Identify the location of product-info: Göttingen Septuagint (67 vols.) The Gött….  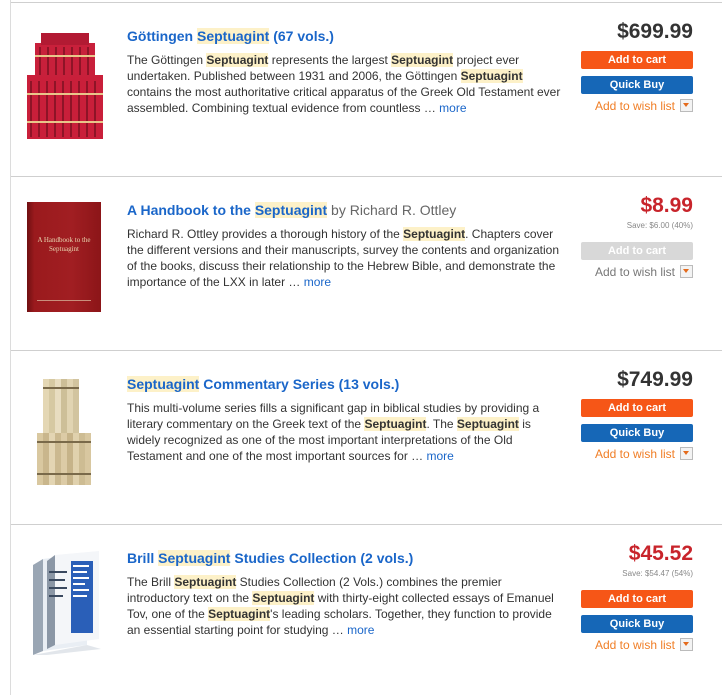
(347, 71).